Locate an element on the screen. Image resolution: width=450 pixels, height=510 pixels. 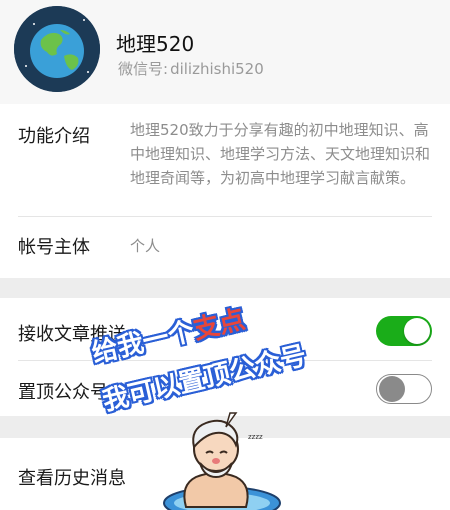
owner-label: 帐号主体 is located at coordinates (54, 247).